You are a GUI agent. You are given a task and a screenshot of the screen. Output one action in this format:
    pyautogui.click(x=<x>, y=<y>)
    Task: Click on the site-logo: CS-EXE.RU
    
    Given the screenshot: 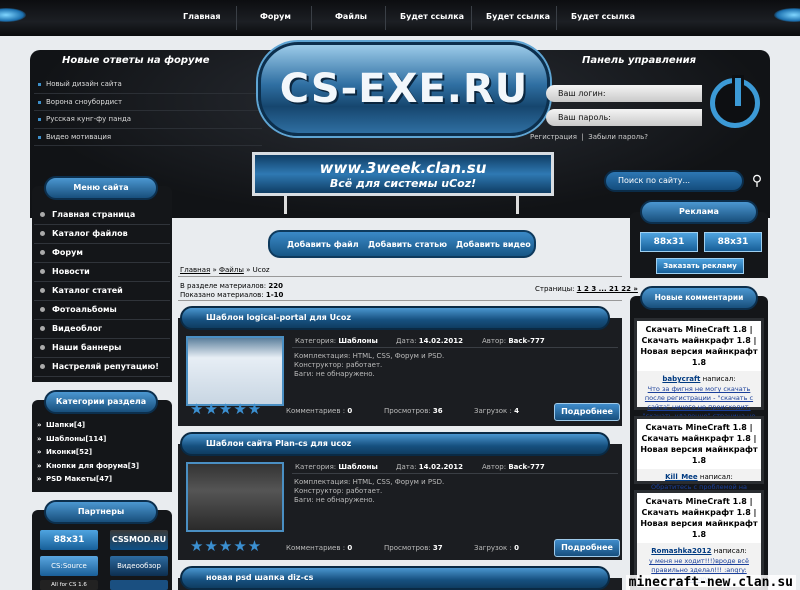 What is the action you would take?
    pyautogui.click(x=404, y=89)
    